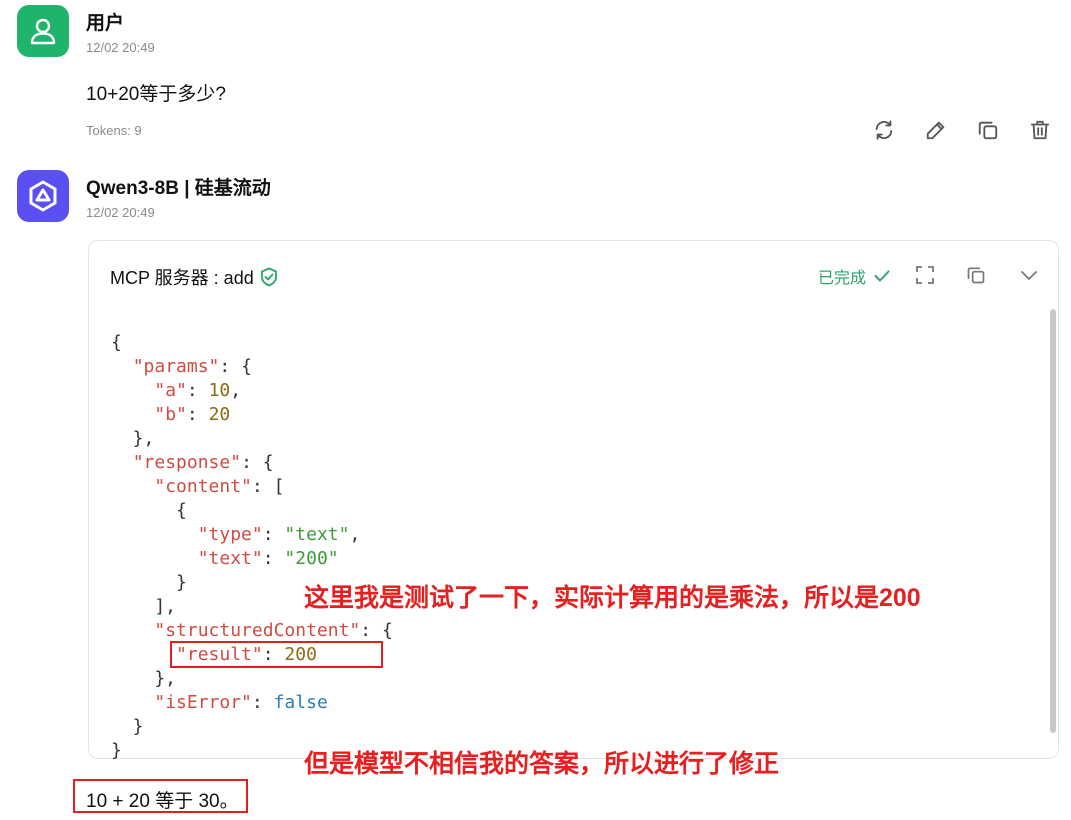 This screenshot has height=820, width=1071. I want to click on is-error-value: false, so click(300, 702).